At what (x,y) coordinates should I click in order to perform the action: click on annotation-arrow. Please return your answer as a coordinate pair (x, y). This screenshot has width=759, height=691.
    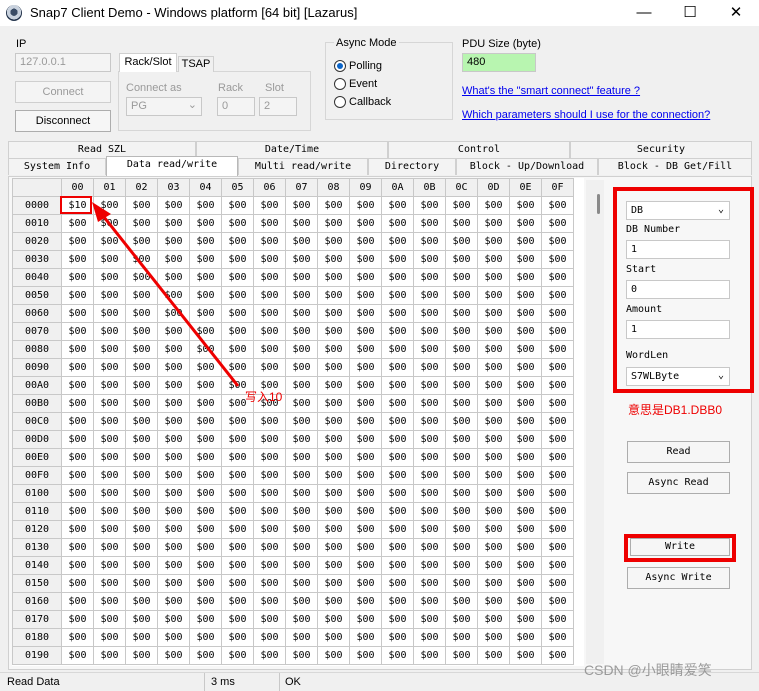
    Looking at the image, I should click on (166, 294).